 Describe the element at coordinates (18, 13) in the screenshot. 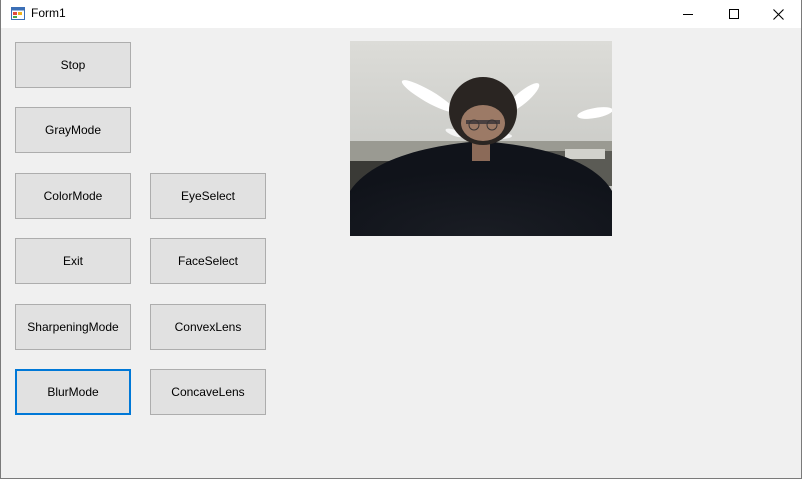

I see `form-app-icon` at that location.